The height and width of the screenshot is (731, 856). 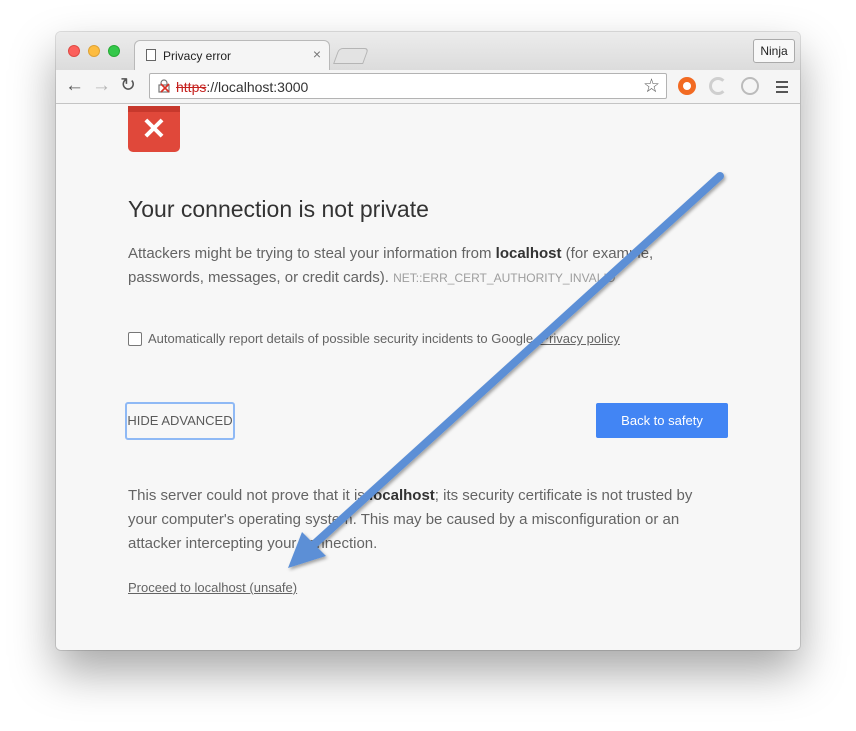 What do you see at coordinates (101, 86) in the screenshot?
I see `forward-arrow-icon: →` at bounding box center [101, 86].